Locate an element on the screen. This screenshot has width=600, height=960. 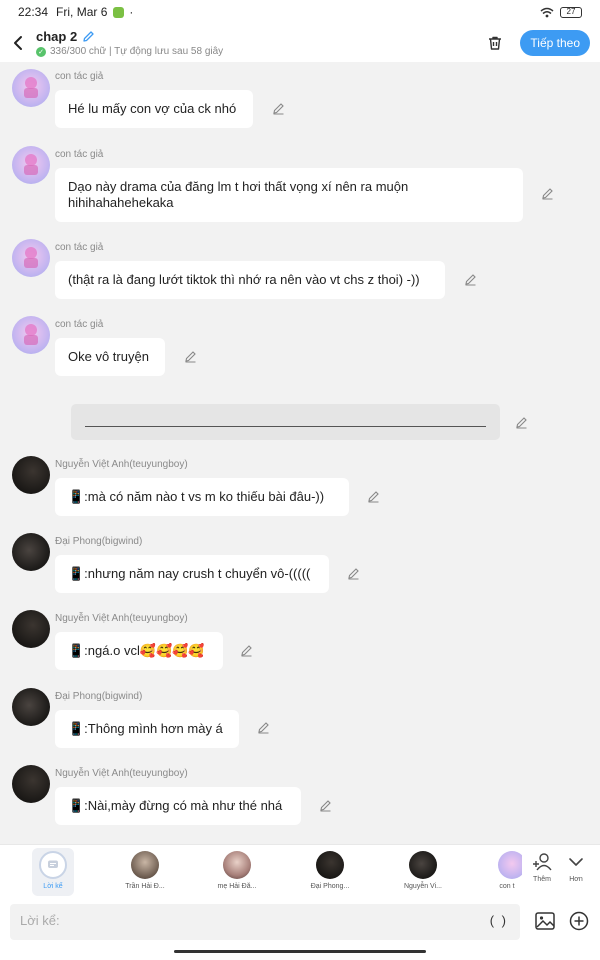
narration-input is located at coordinates (250, 920).